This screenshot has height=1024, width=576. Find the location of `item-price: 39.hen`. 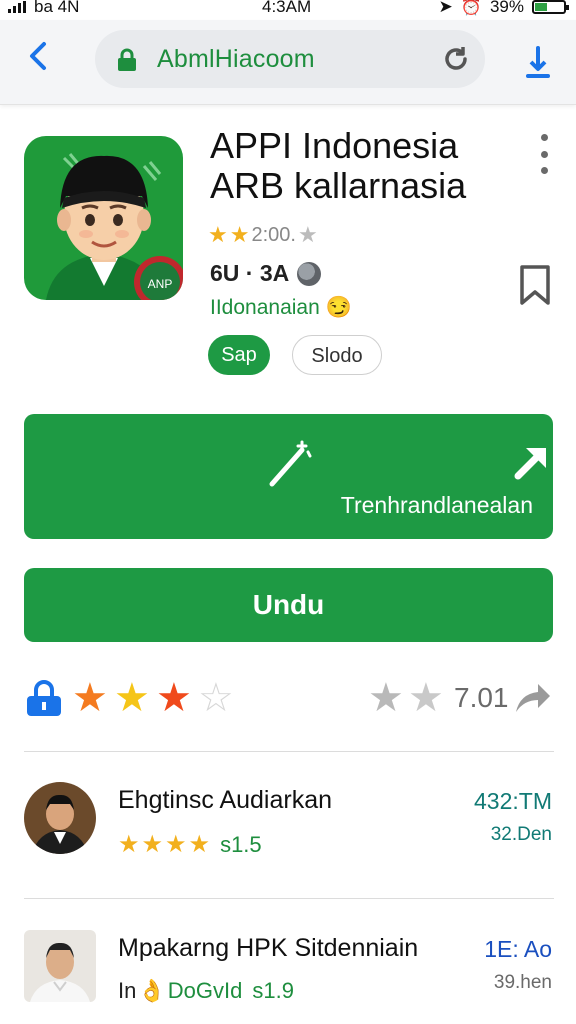

item-price: 39.hen is located at coordinates (522, 982).